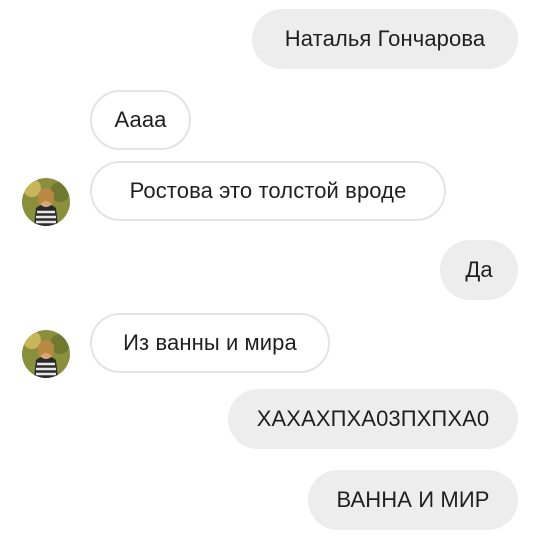 This screenshot has height=540, width=540. I want to click on message-text: Ростова это толстой вроде, so click(268, 190).